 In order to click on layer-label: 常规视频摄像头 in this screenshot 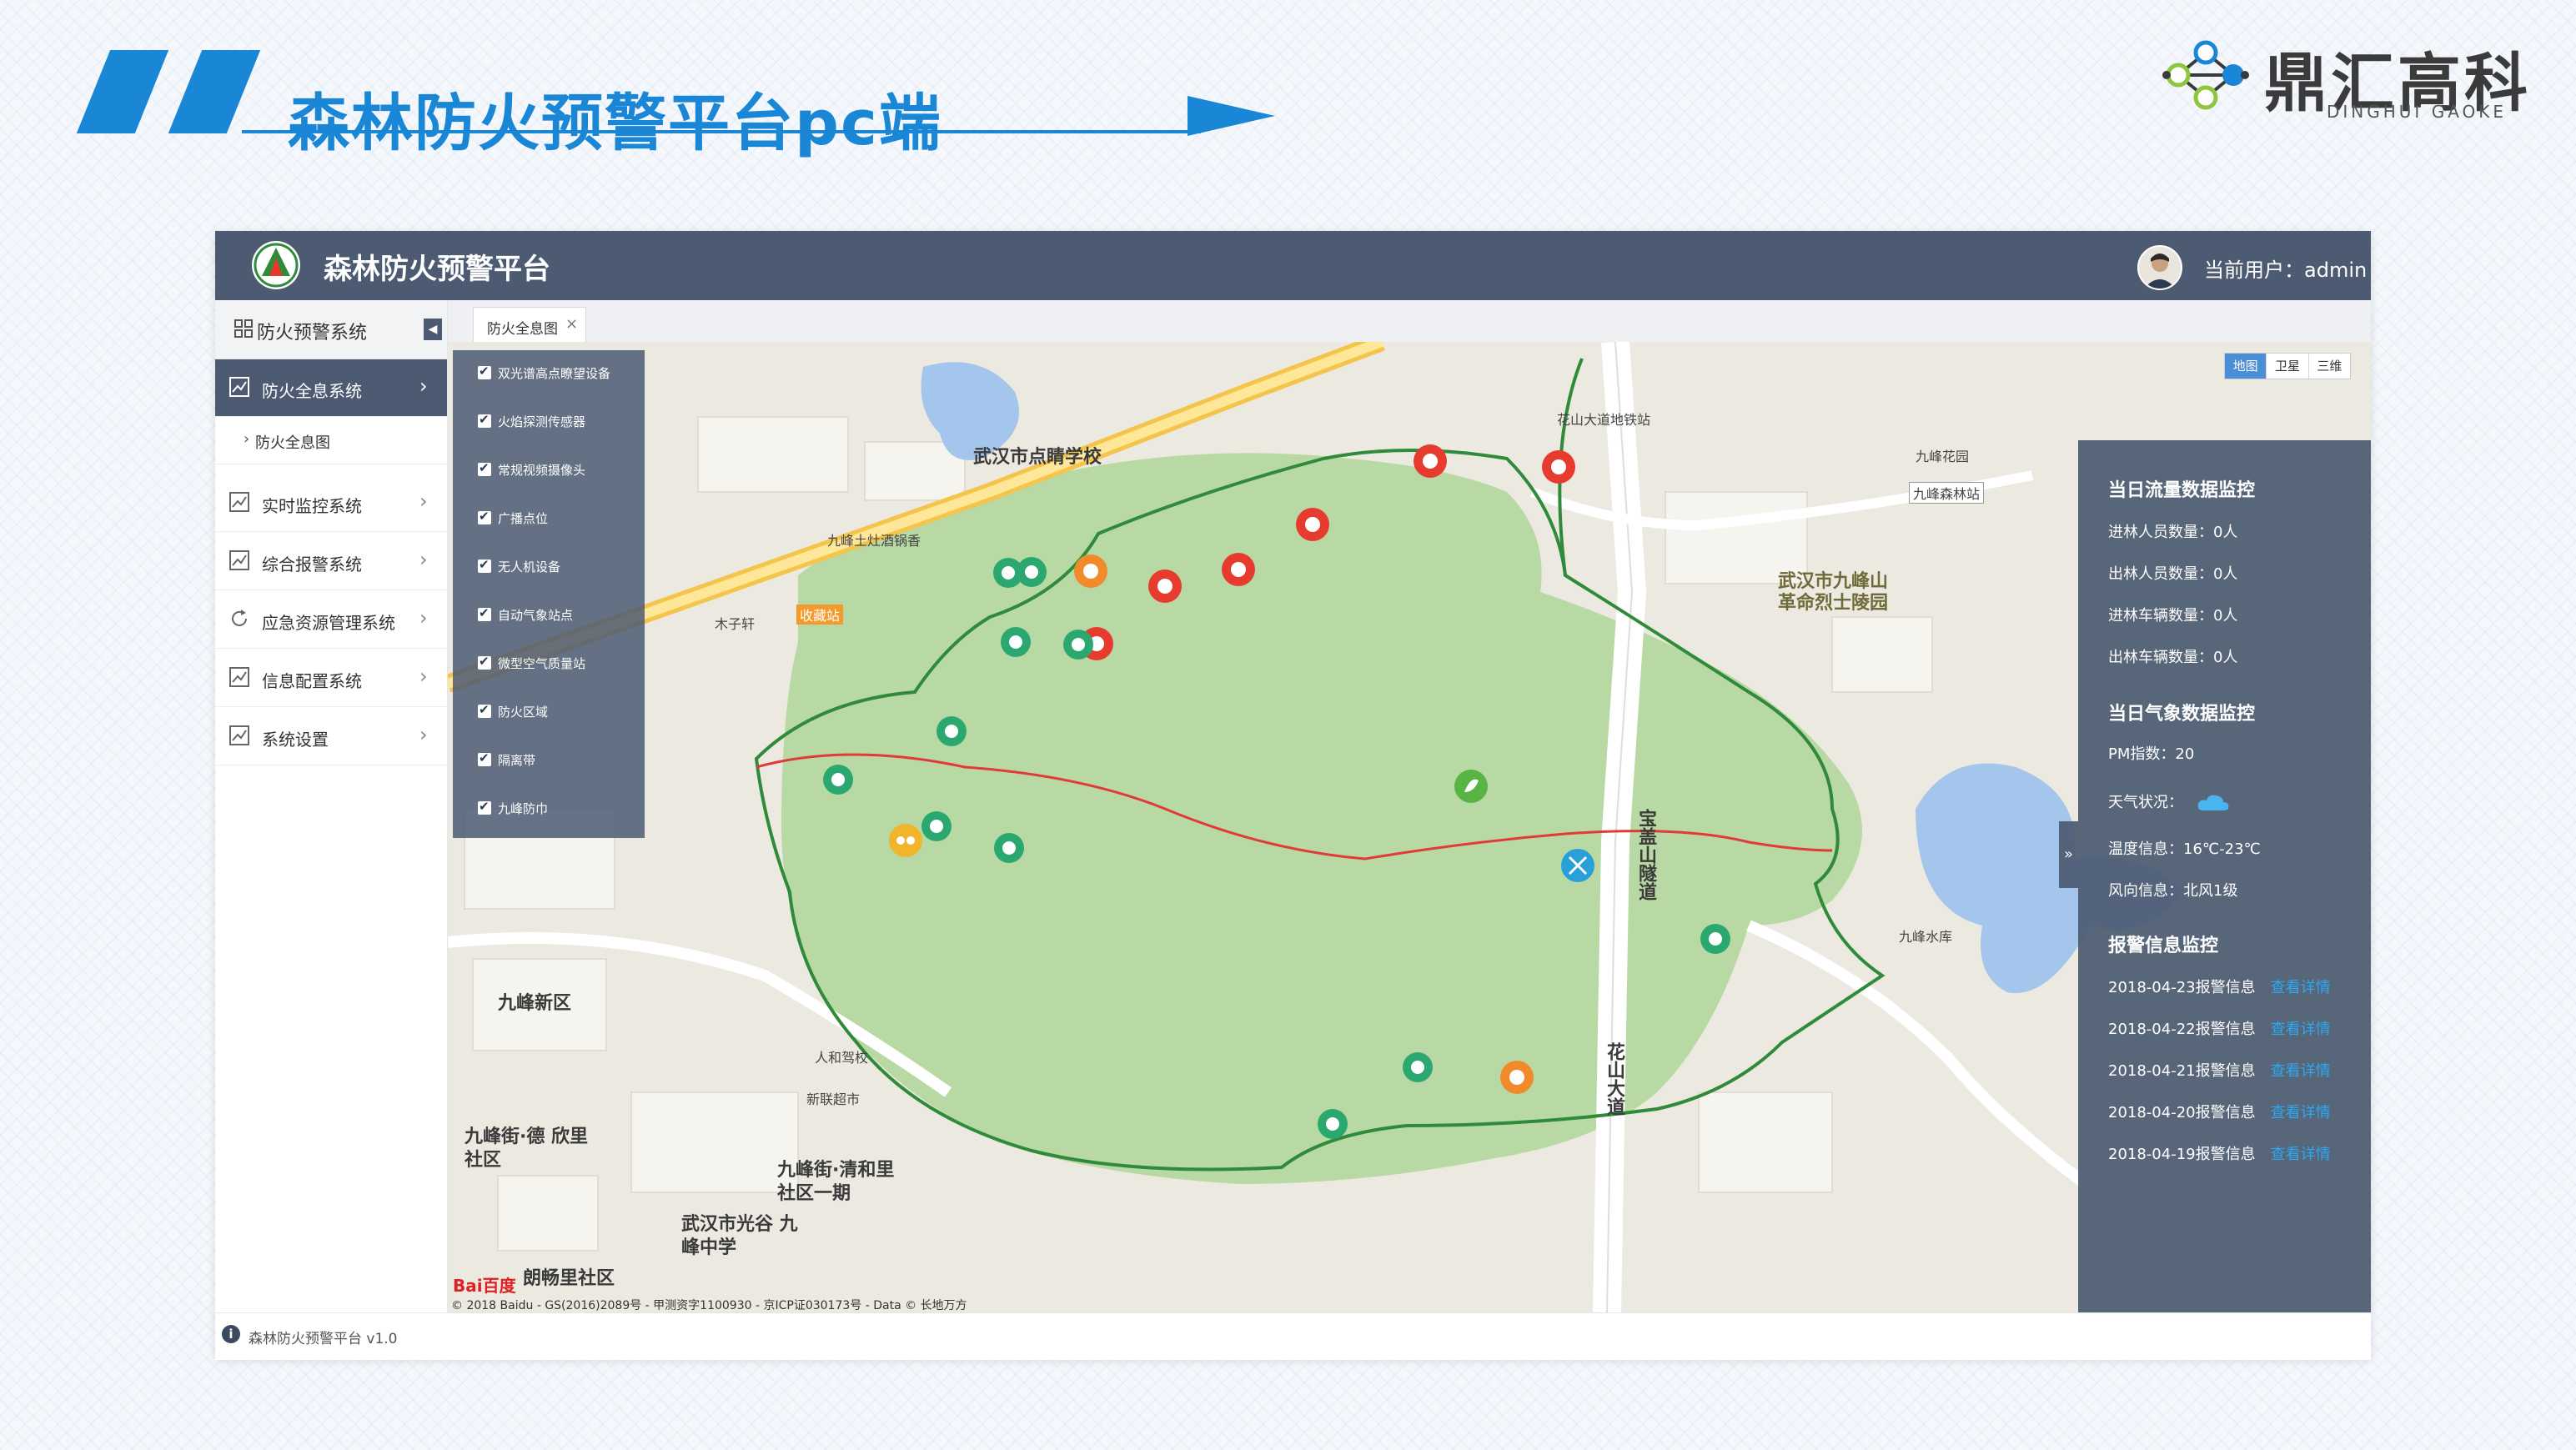, I will do `click(542, 470)`.